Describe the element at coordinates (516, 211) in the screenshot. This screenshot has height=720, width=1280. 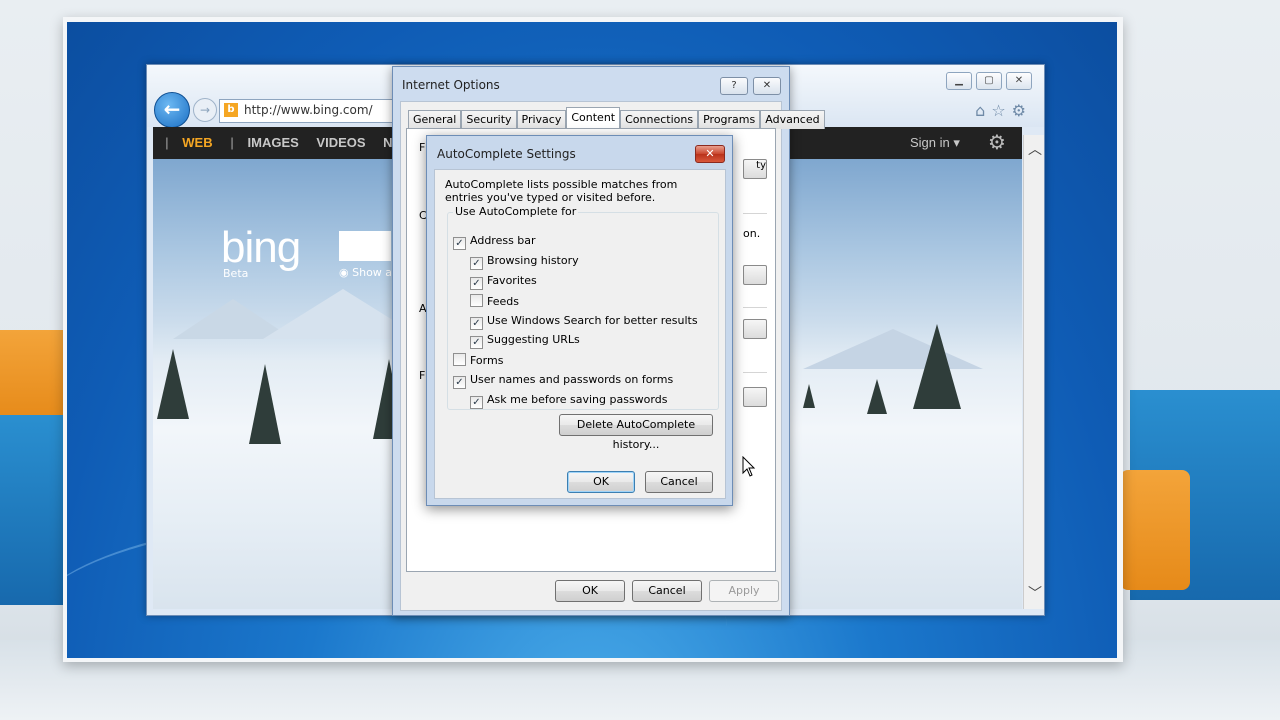
I see `group-label: Use AutoComplete for` at that location.